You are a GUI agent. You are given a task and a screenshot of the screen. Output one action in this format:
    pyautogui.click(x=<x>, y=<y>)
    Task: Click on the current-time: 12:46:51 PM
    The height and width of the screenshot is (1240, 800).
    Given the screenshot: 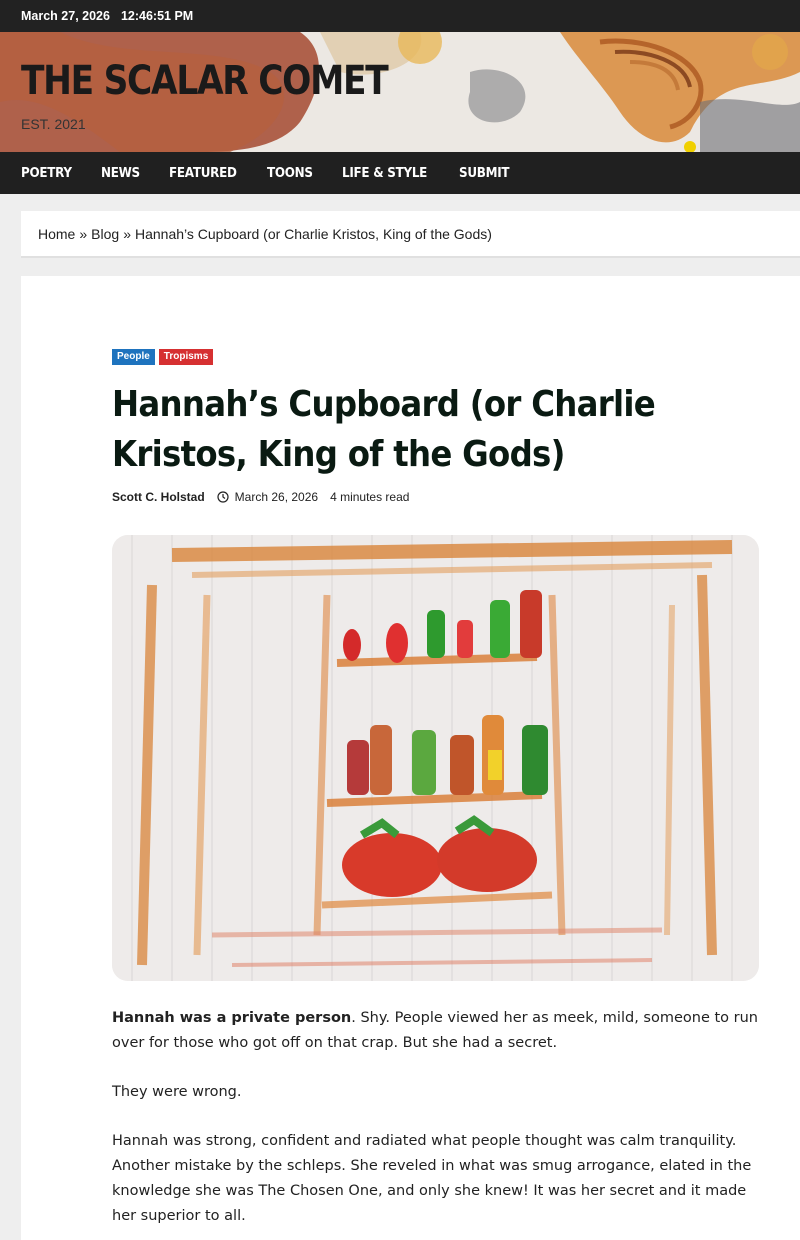 What is the action you would take?
    pyautogui.click(x=157, y=16)
    